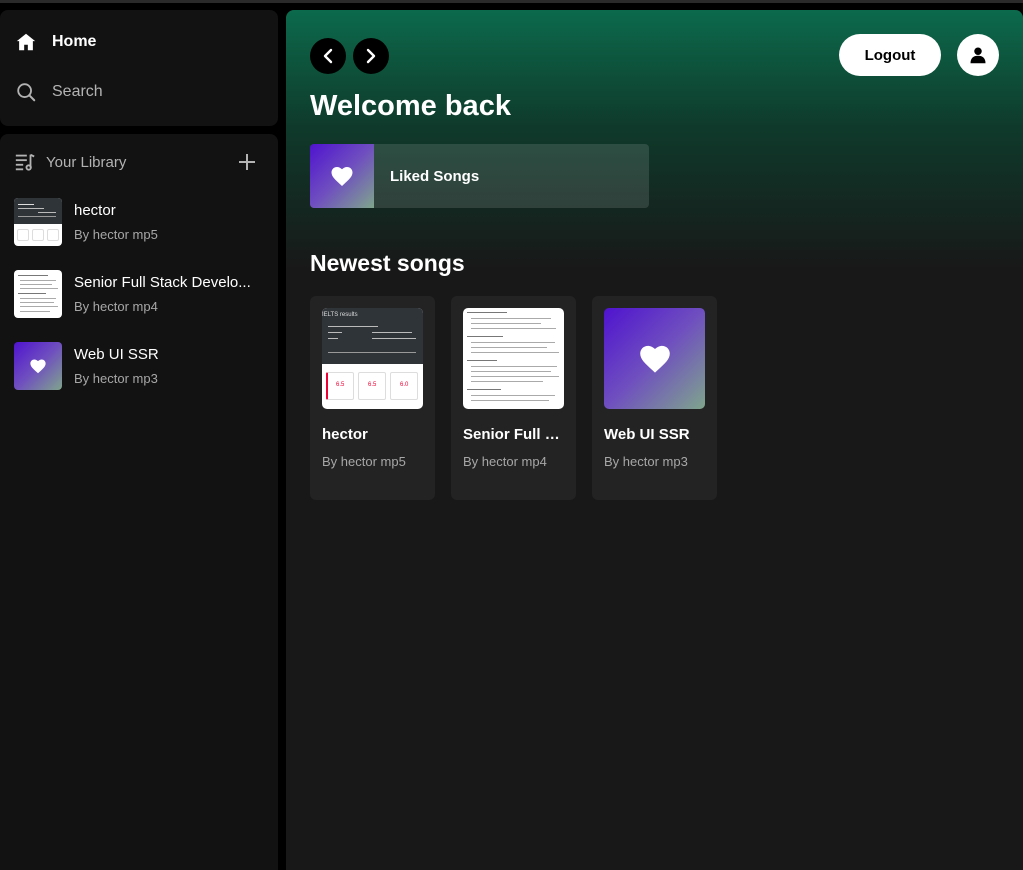 This screenshot has width=1023, height=870. Describe the element at coordinates (387, 263) in the screenshot. I see `newest-songs-title: Newest songs` at that location.